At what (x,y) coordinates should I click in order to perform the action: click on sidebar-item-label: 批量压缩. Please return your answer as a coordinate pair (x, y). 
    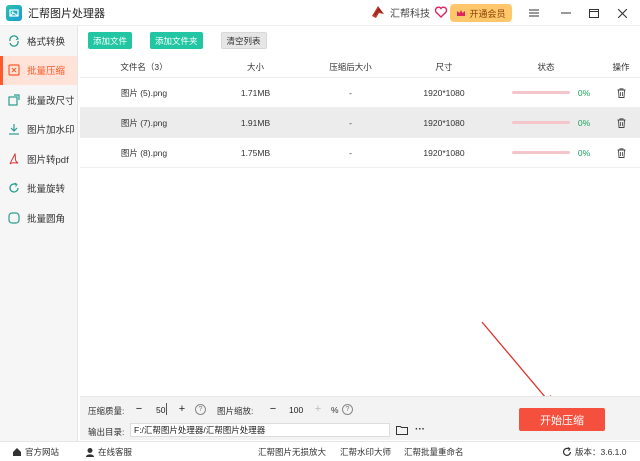
    Looking at the image, I should click on (46, 72).